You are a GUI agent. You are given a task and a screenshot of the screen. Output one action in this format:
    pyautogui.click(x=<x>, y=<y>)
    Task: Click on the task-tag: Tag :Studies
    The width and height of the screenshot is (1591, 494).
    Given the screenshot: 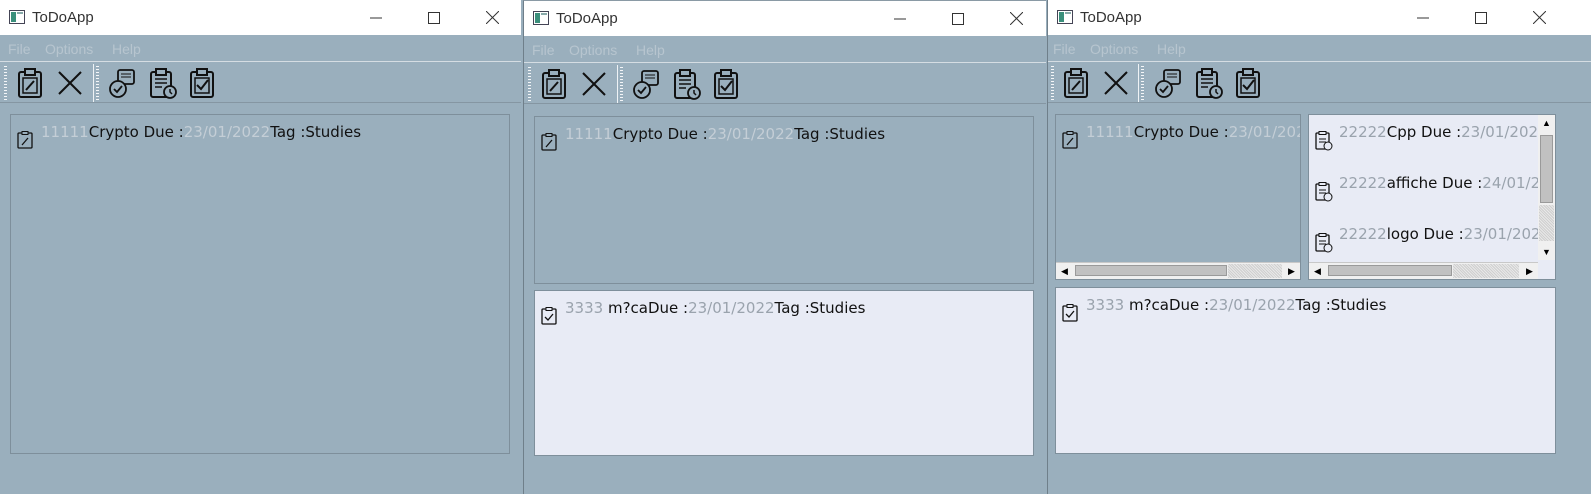 What is the action you would take?
    pyautogui.click(x=316, y=132)
    